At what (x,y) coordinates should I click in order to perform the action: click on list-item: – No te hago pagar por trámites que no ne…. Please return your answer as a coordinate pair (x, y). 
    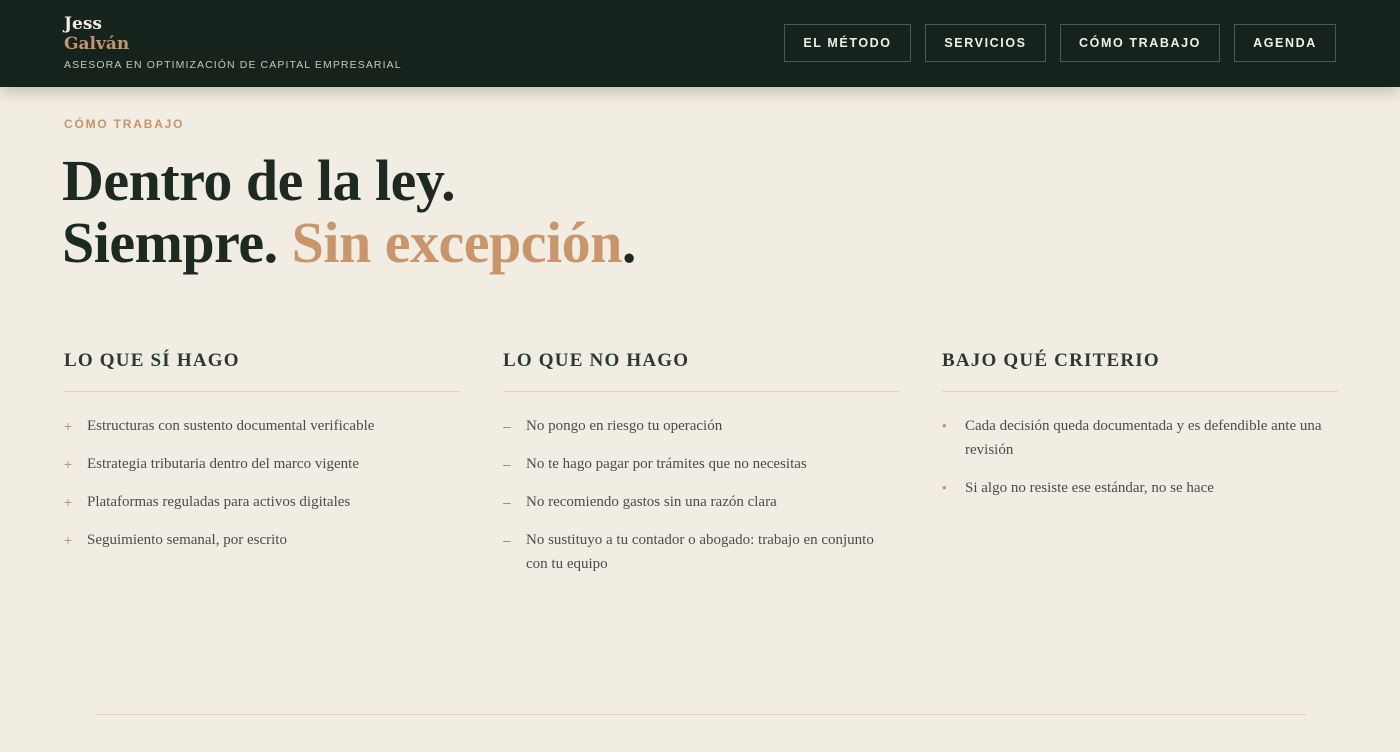
    Looking at the image, I should click on (701, 464).